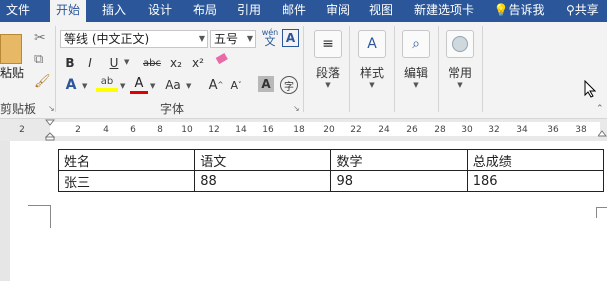  I want to click on grow-font-button: A ^, so click(216, 85).